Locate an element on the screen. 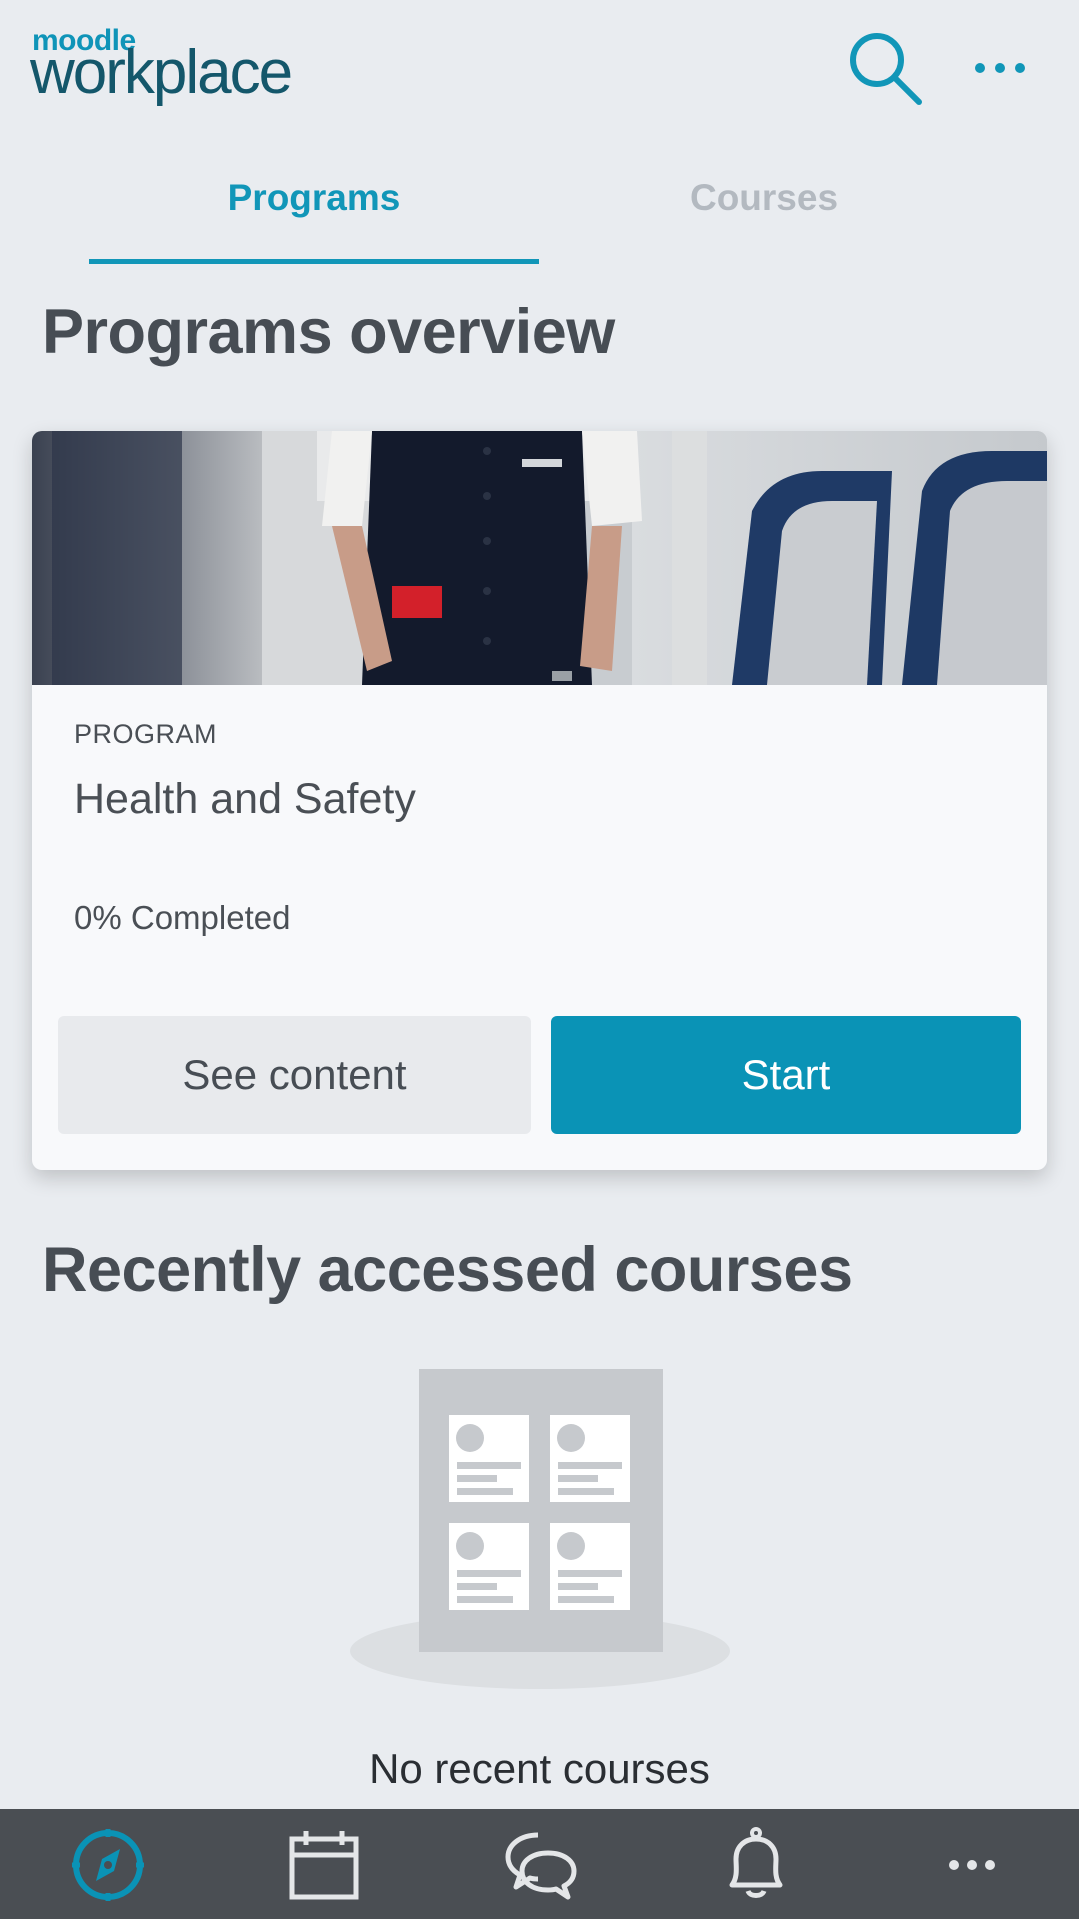 This screenshot has width=1079, height=1919. program-cover-image is located at coordinates (539, 558).